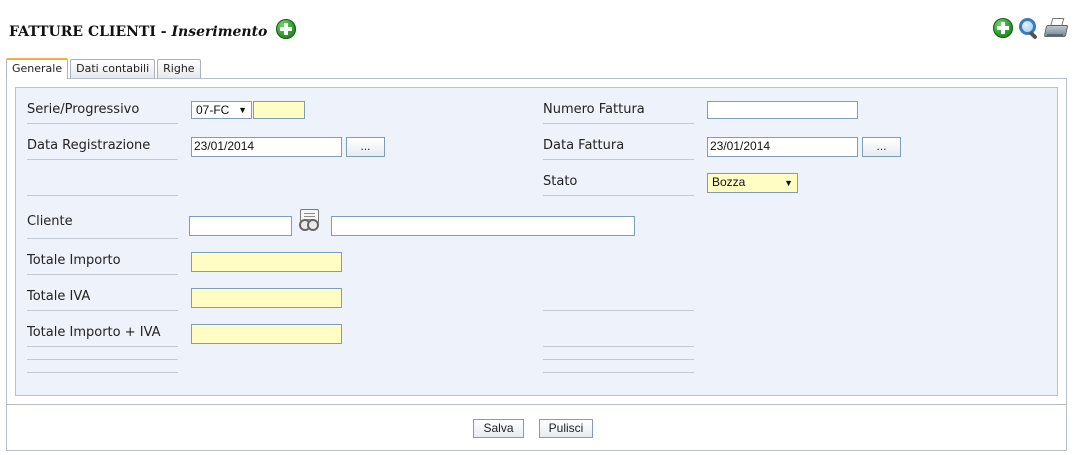  Describe the element at coordinates (266, 298) in the screenshot. I see `totale-iva-field` at that location.